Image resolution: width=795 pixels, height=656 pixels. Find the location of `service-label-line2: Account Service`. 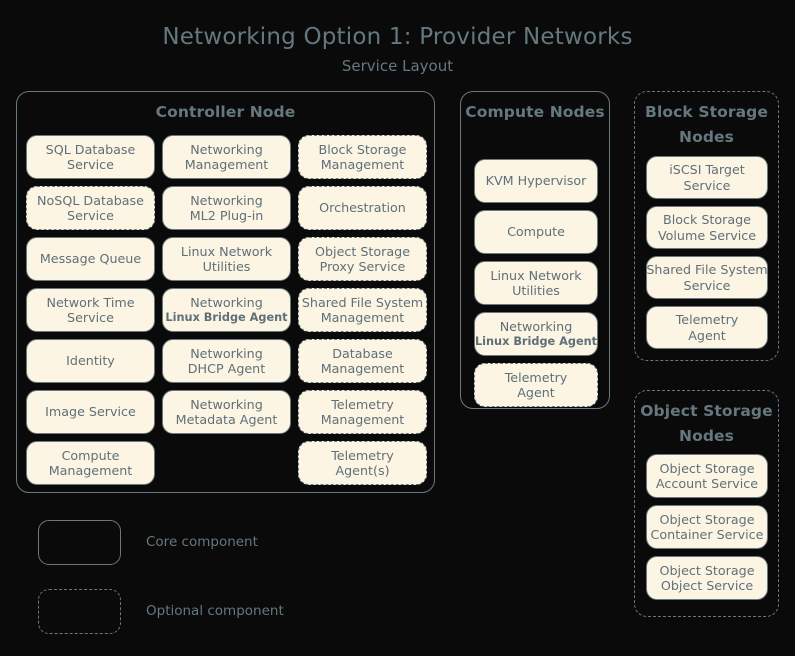

service-label-line2: Account Service is located at coordinates (707, 483).